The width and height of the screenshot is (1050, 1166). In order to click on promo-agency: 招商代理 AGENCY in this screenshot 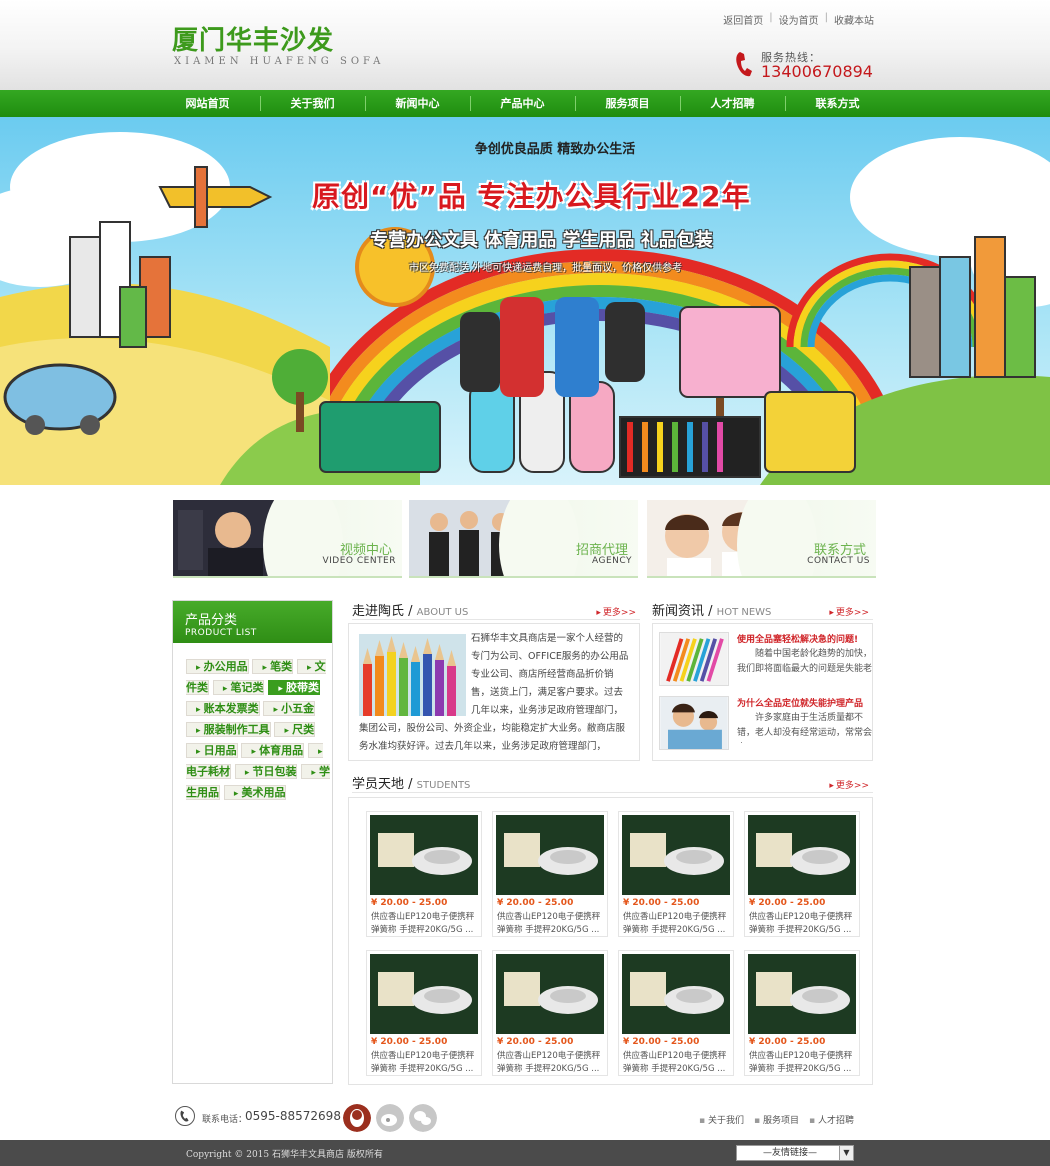, I will do `click(523, 539)`.